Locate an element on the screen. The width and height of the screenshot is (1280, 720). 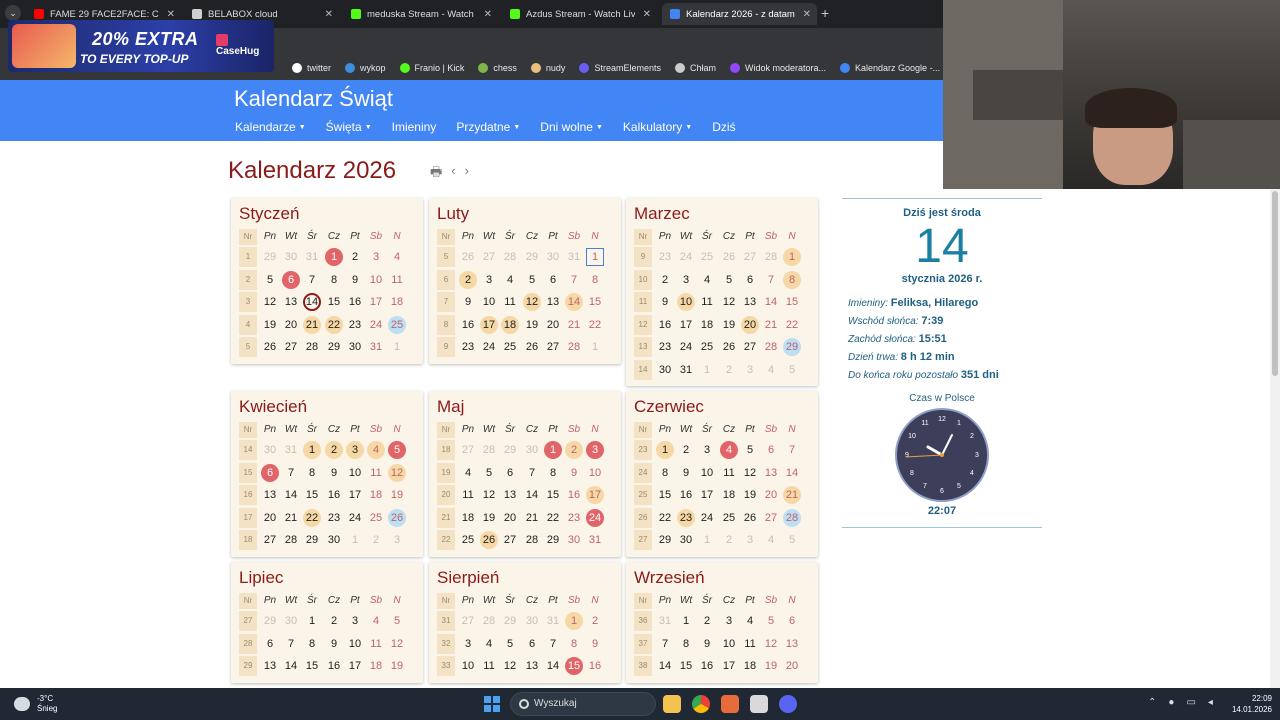
file-explorer-icon is located at coordinates (672, 704).